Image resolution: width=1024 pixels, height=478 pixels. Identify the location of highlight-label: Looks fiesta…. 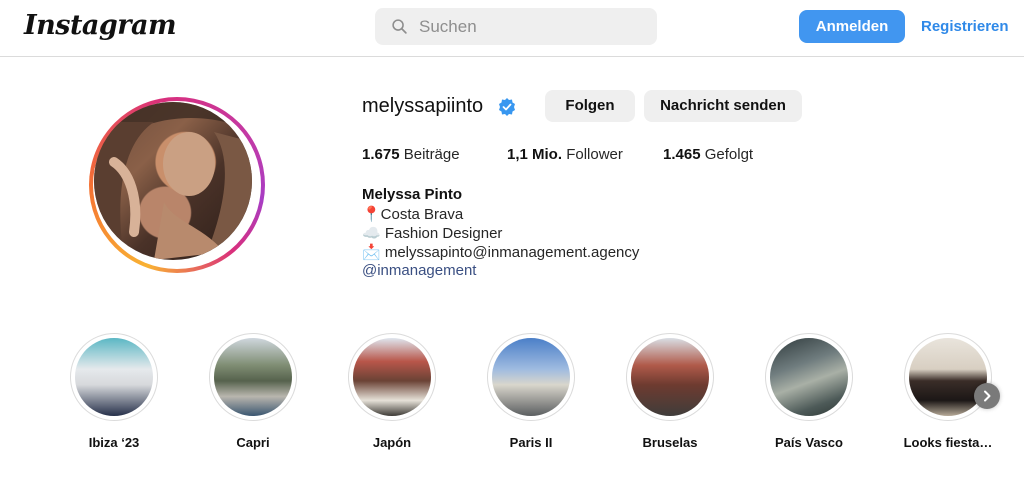
(948, 442).